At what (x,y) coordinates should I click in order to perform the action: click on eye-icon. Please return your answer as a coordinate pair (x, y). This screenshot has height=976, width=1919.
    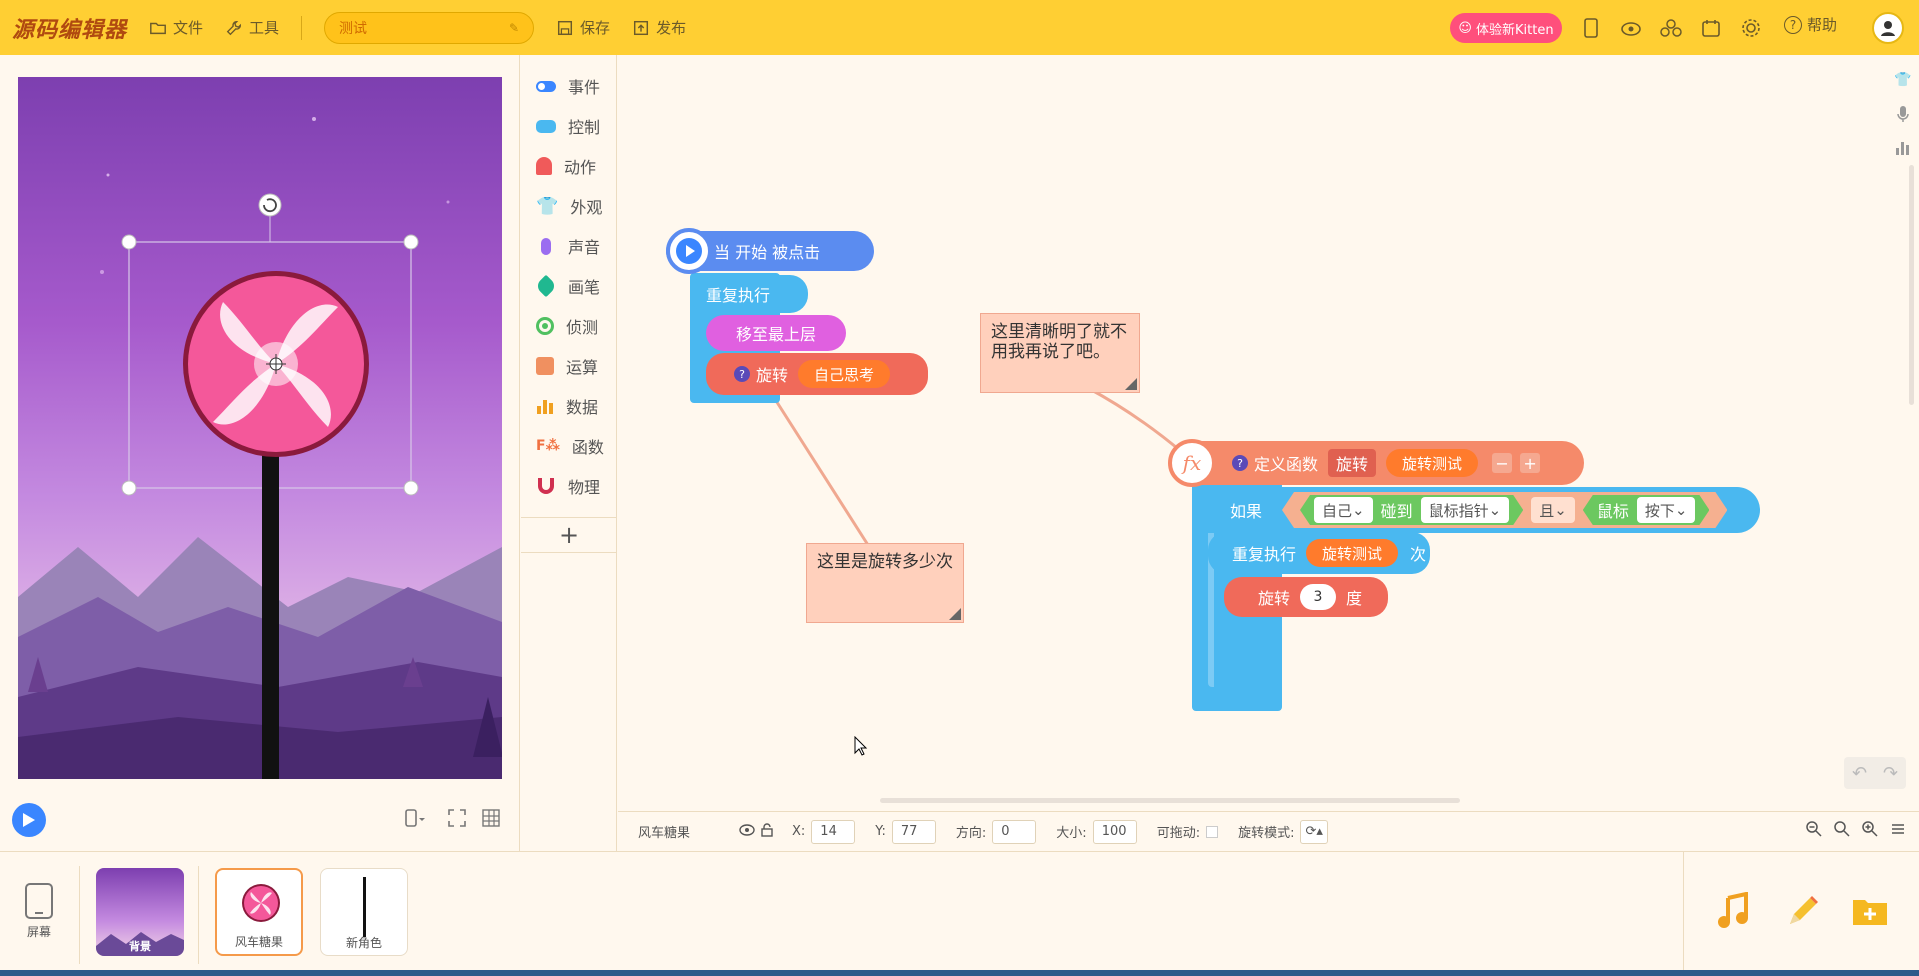
    Looking at the image, I should click on (1631, 28).